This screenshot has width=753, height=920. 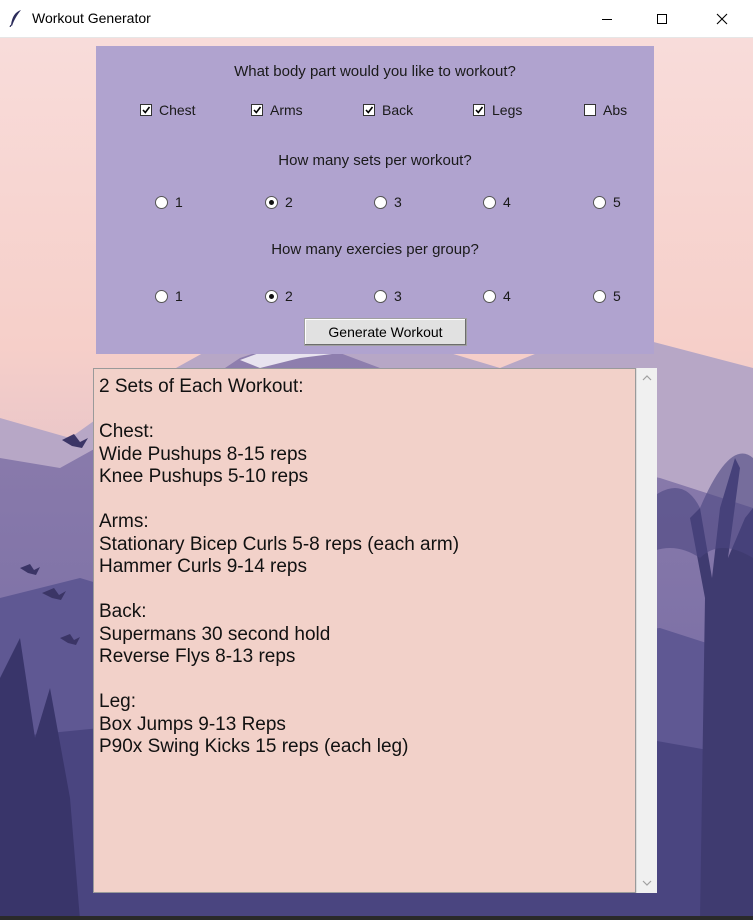 I want to click on checkbox-back: Back, so click(x=388, y=110).